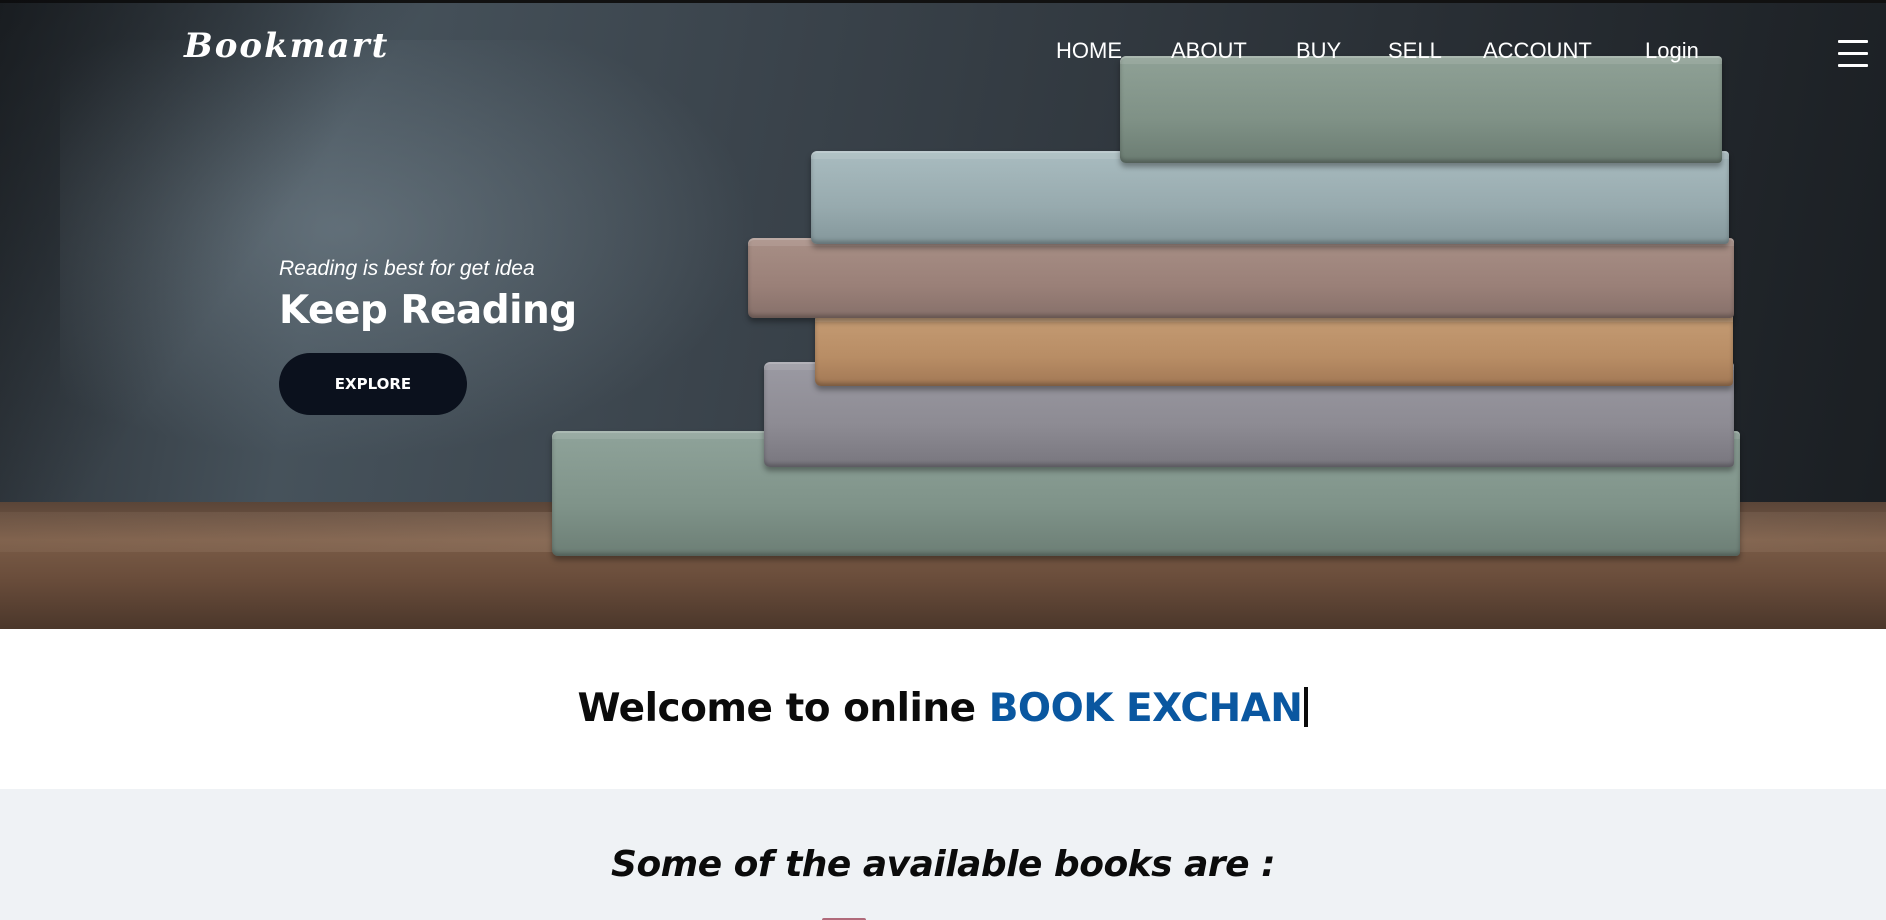 Image resolution: width=1886 pixels, height=920 pixels. I want to click on book-mauve, so click(1241, 278).